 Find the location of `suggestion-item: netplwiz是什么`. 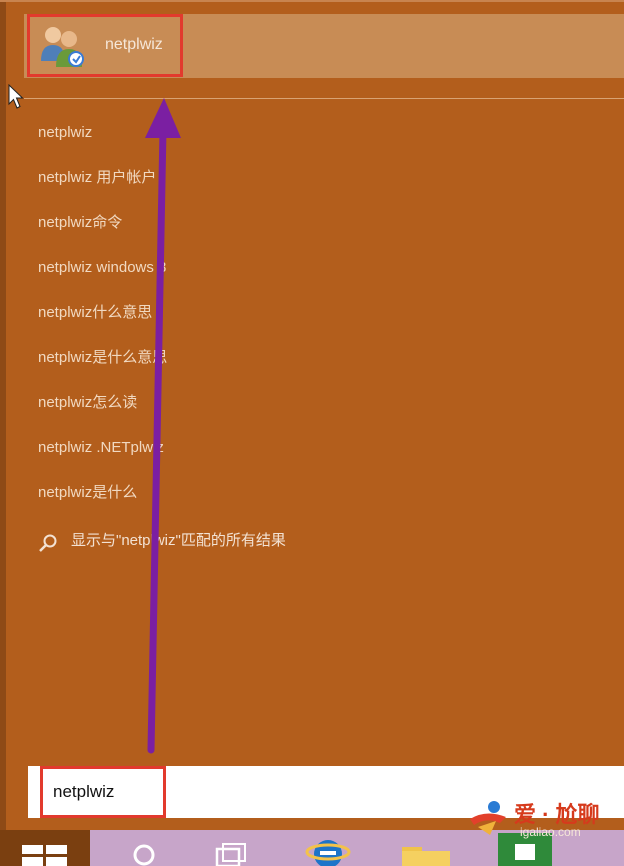

suggestion-item: netplwiz是什么 is located at coordinates (102, 502).